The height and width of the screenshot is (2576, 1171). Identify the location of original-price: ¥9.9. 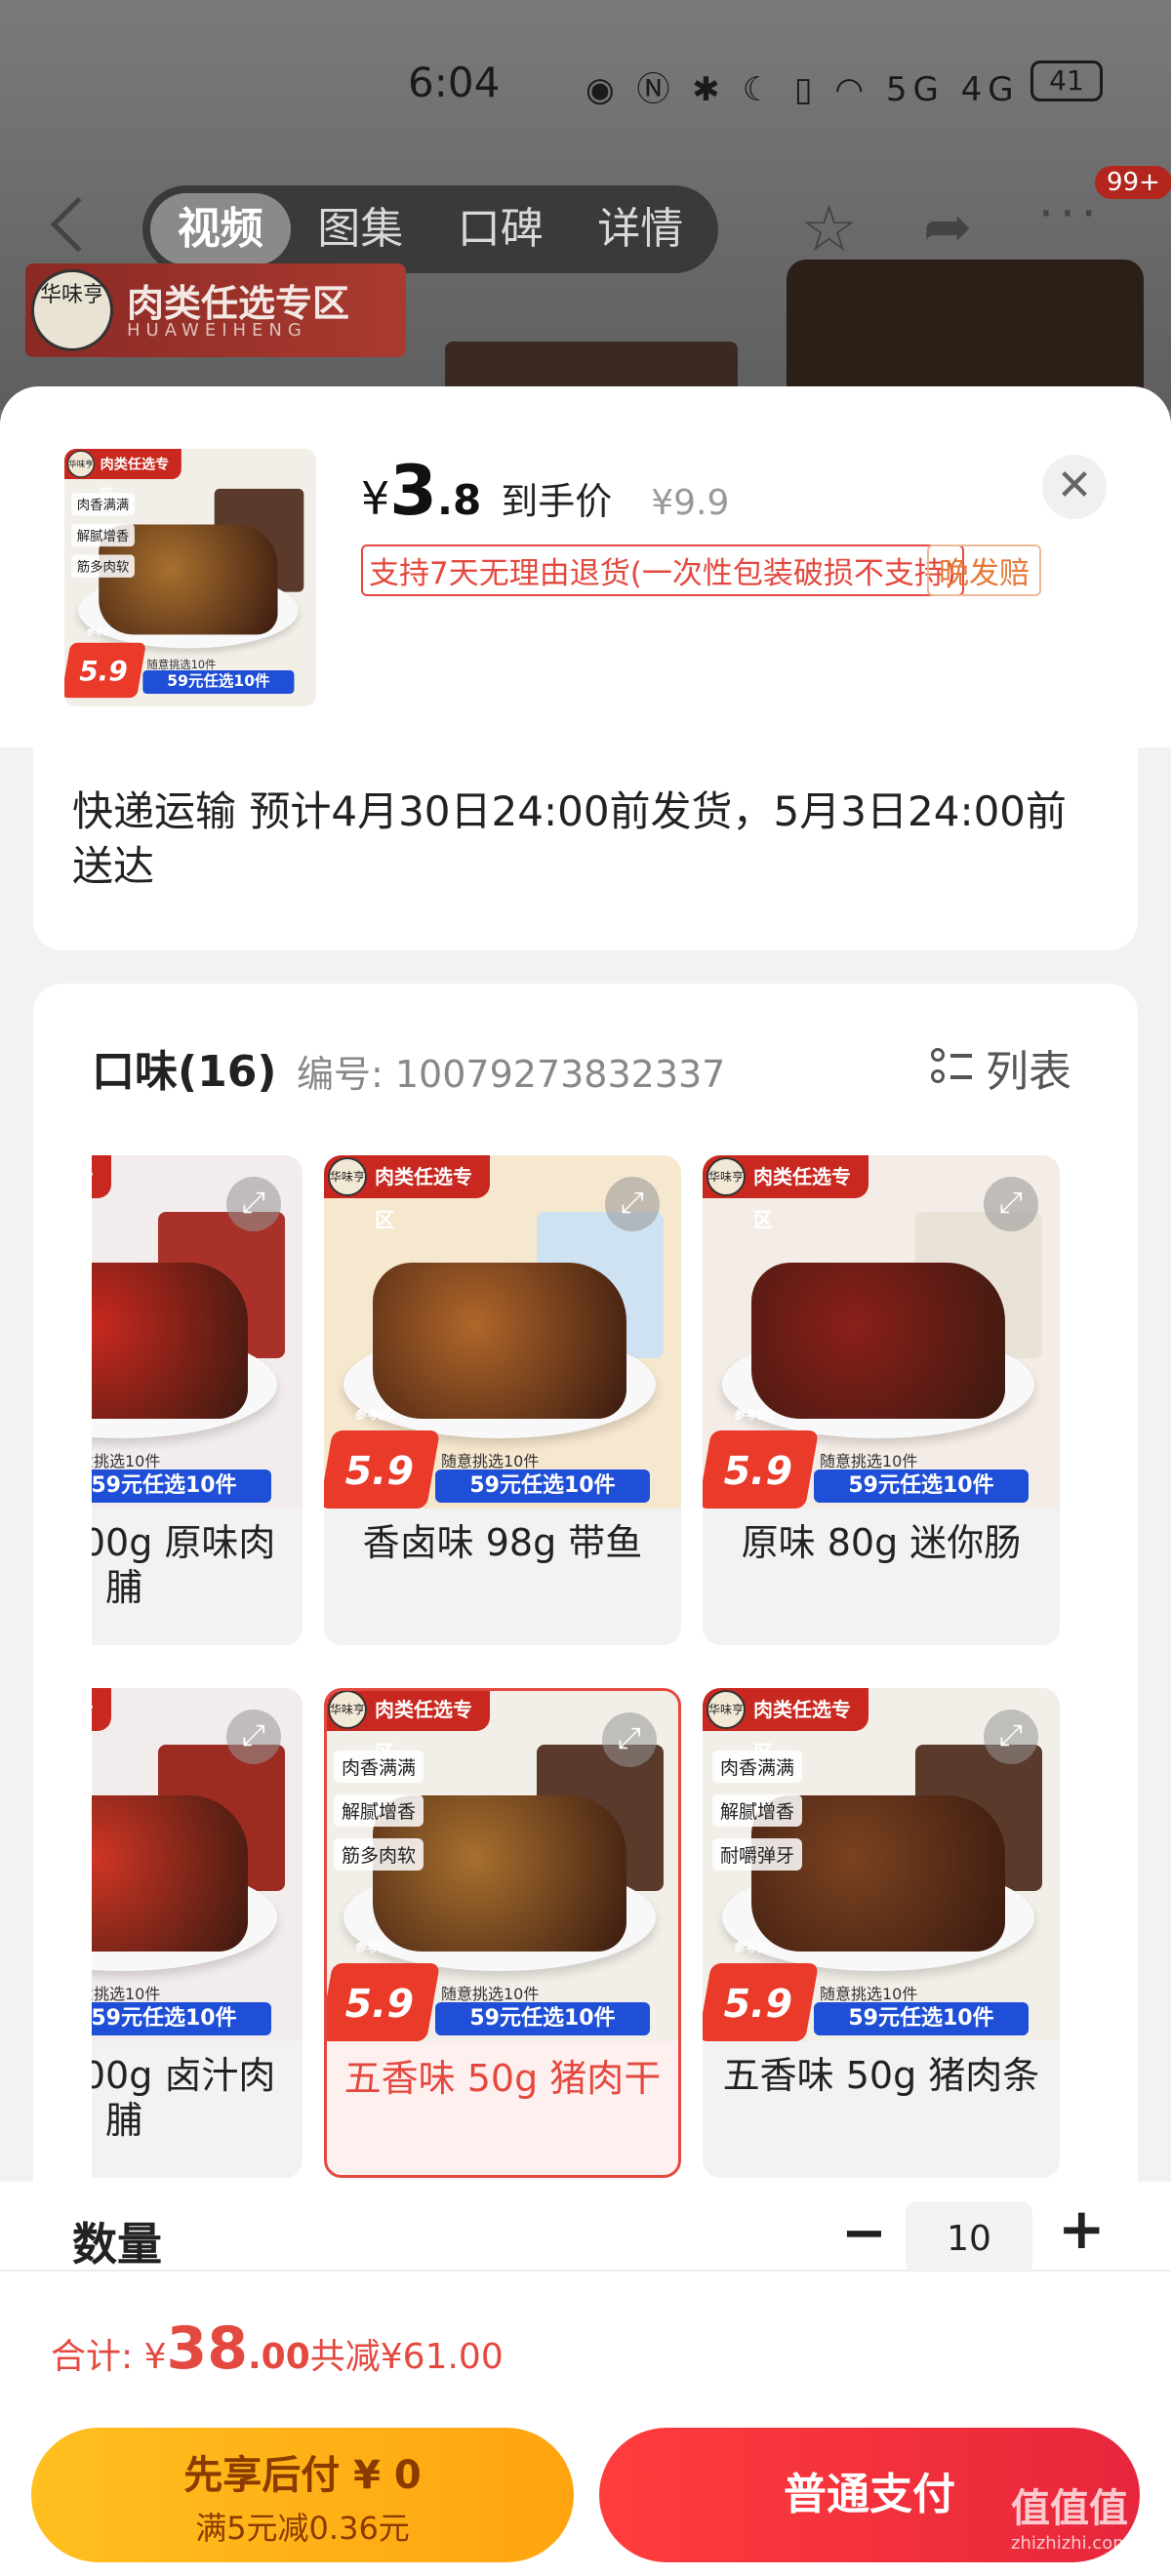
(690, 503).